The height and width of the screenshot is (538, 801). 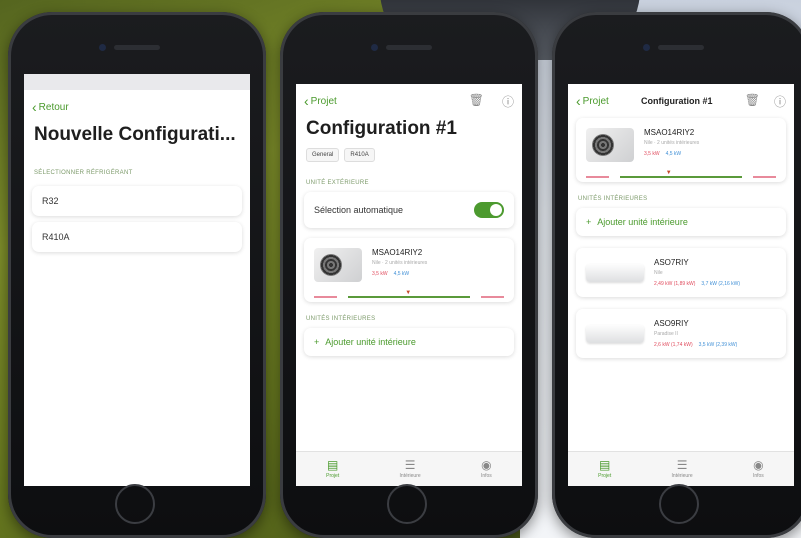 I want to click on power-cooling: 2,49 kW (1,89 kW), so click(x=675, y=284).